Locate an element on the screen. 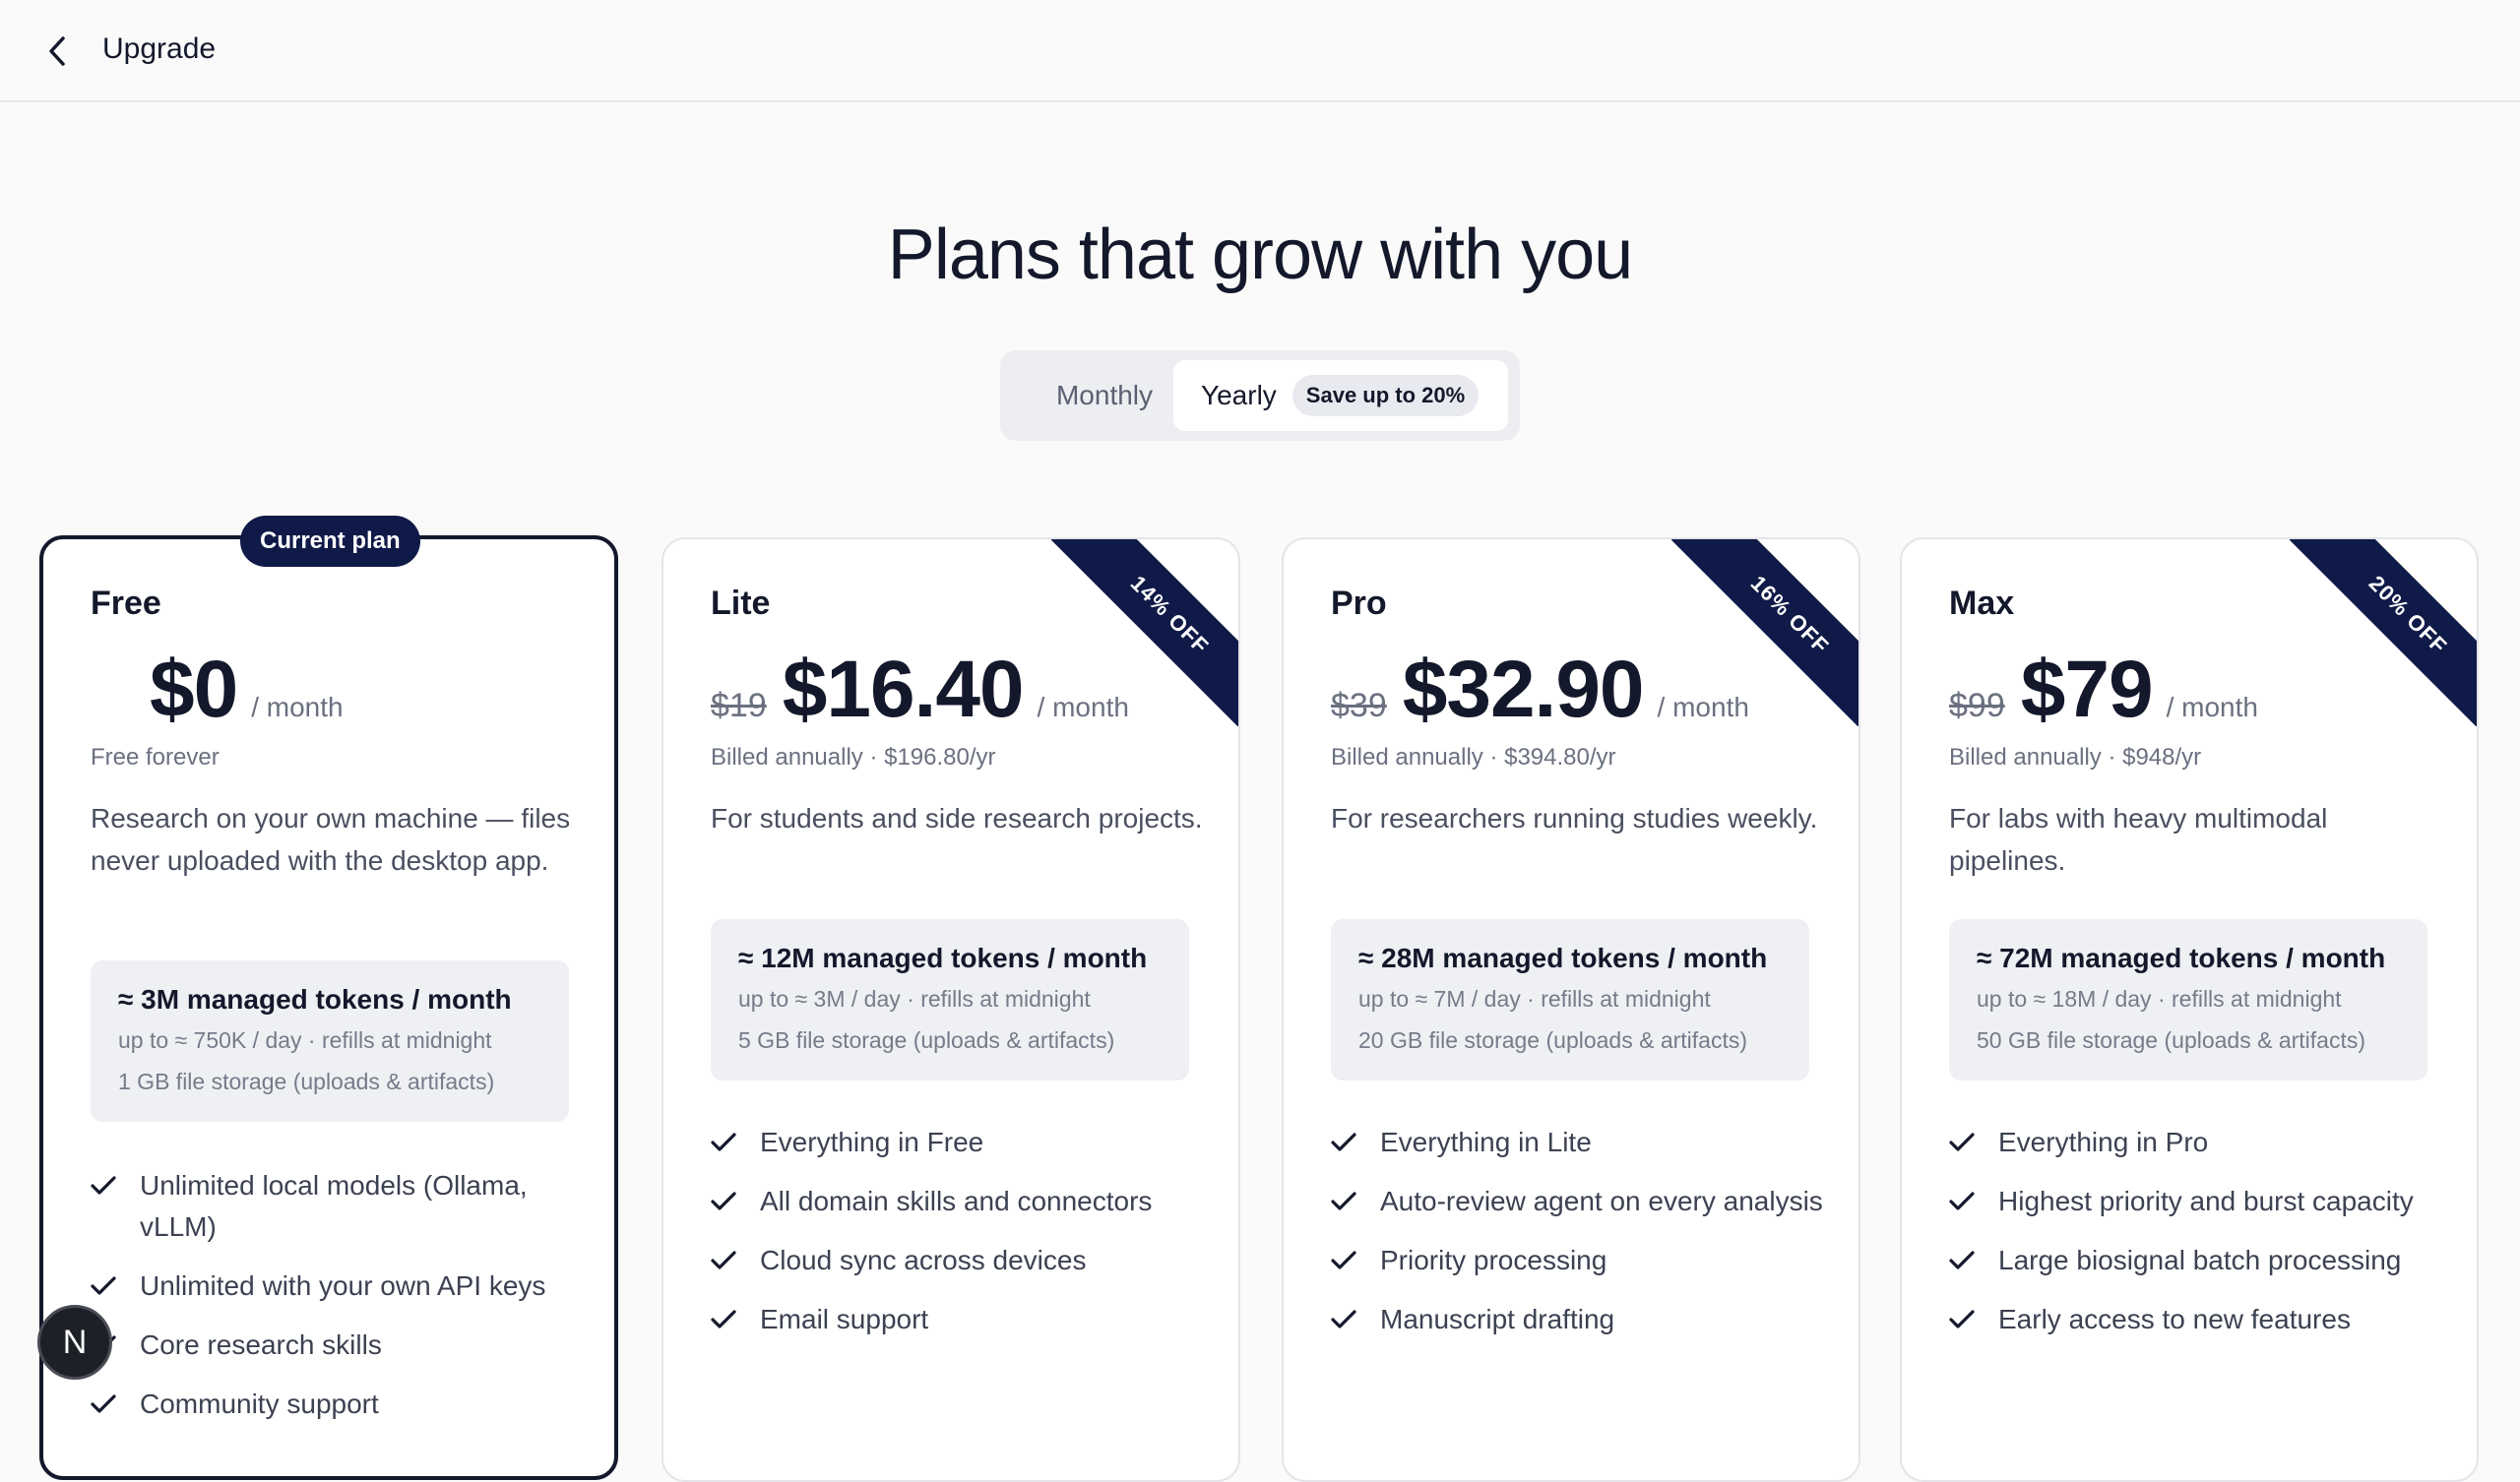 This screenshot has width=2520, height=1482. token-storage: 5 GB file storage (uploads & artifacts) is located at coordinates (926, 1040).